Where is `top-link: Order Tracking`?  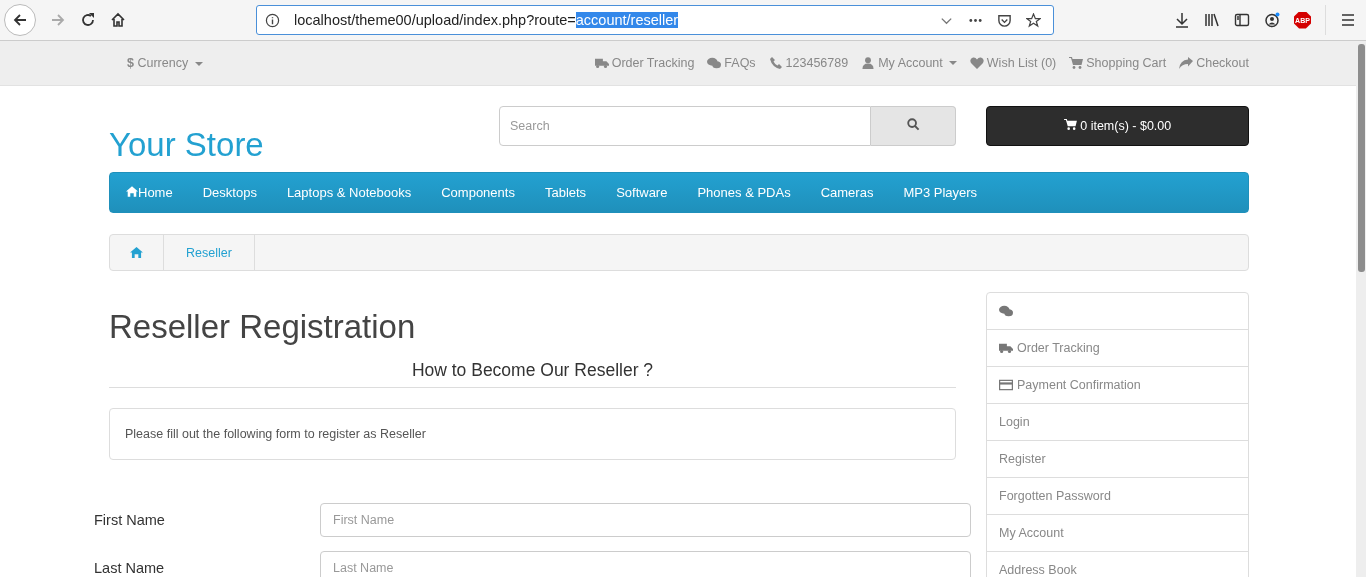
top-link: Order Tracking is located at coordinates (653, 63).